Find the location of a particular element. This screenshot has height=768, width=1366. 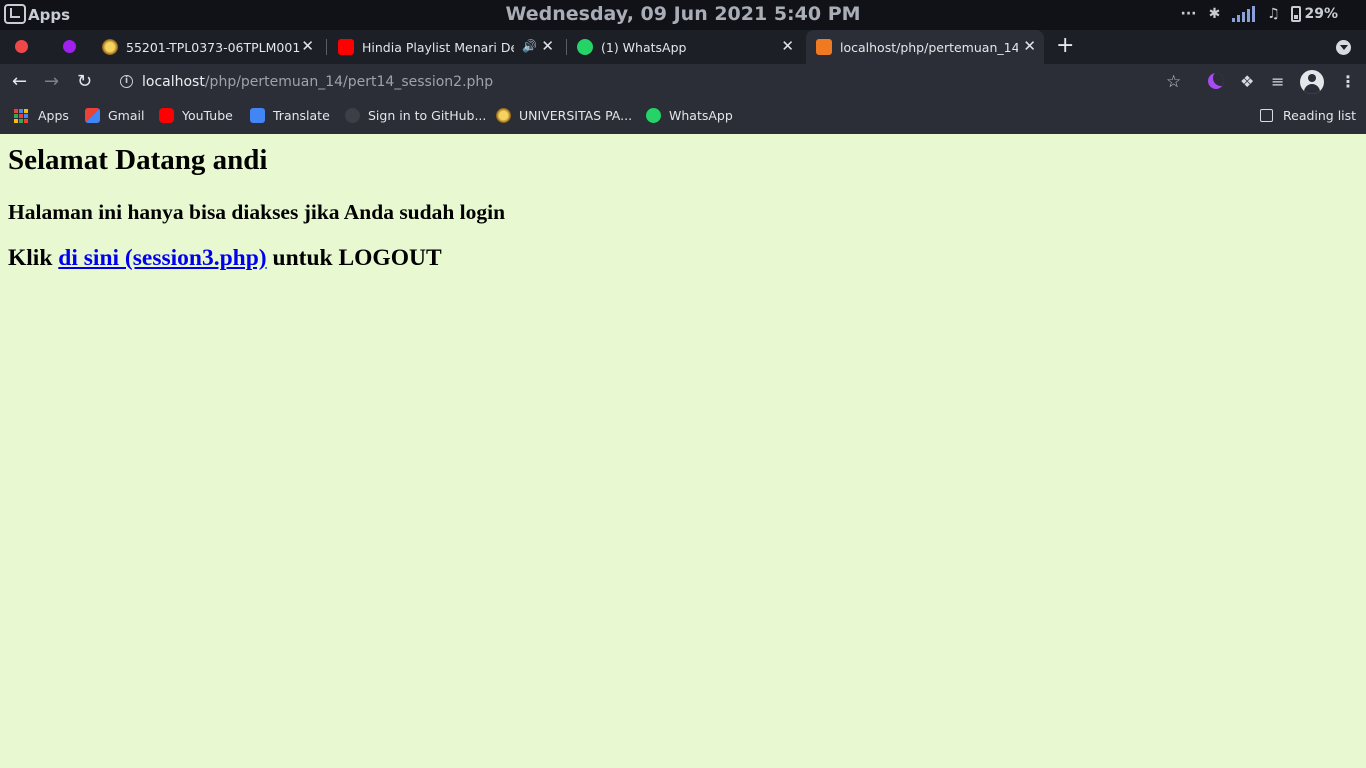

bookmark-gmail: Gmail is located at coordinates (114, 115).